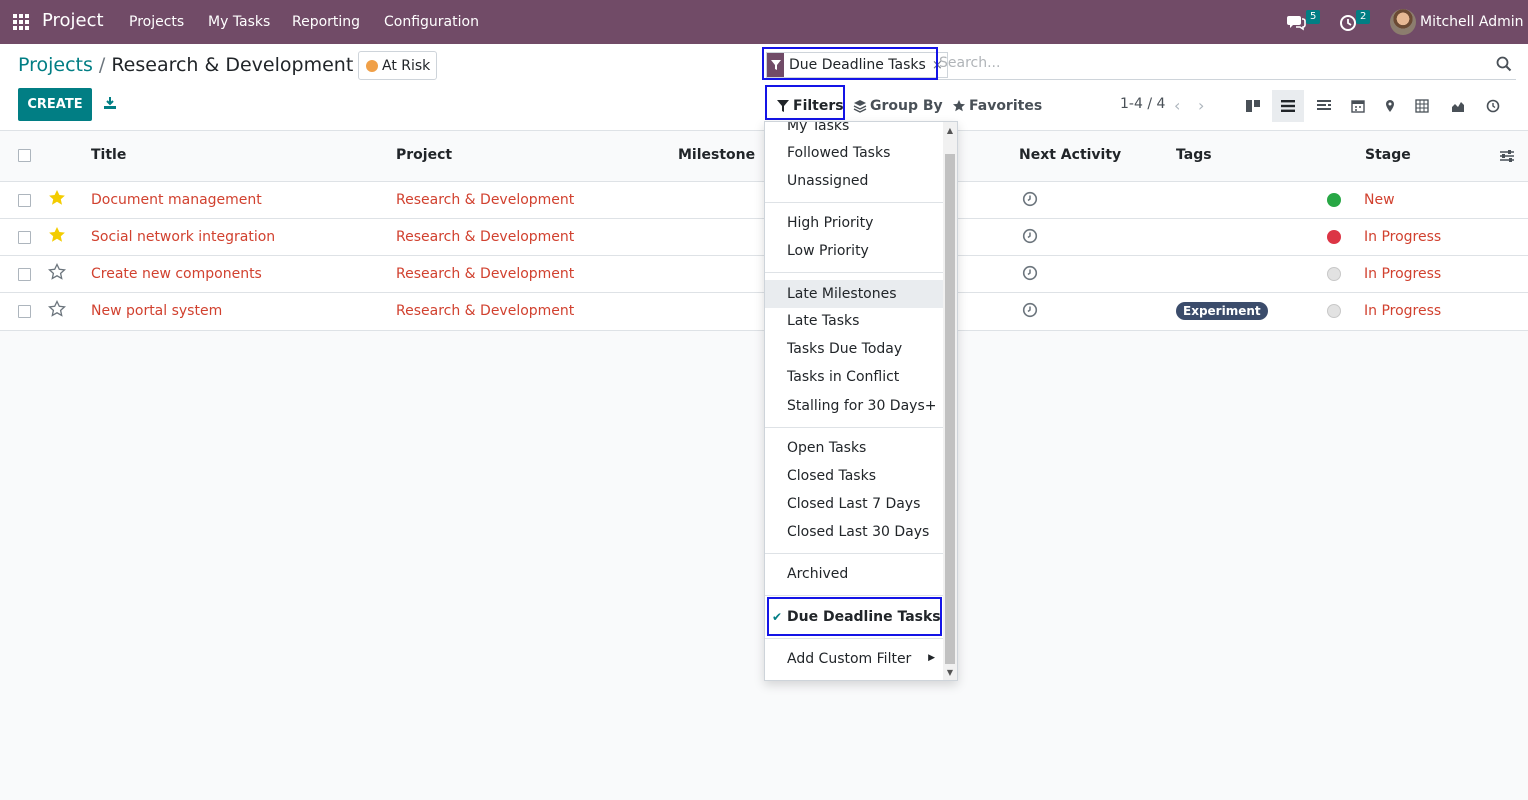 The image size is (1528, 800). What do you see at coordinates (431, 22) in the screenshot?
I see `menu-configuration: Configuration` at bounding box center [431, 22].